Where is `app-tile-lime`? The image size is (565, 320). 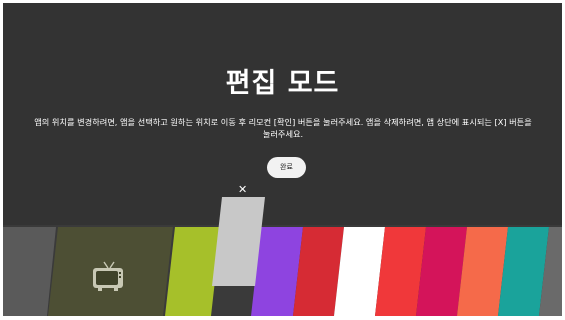 app-tile-lime is located at coordinates (193, 271).